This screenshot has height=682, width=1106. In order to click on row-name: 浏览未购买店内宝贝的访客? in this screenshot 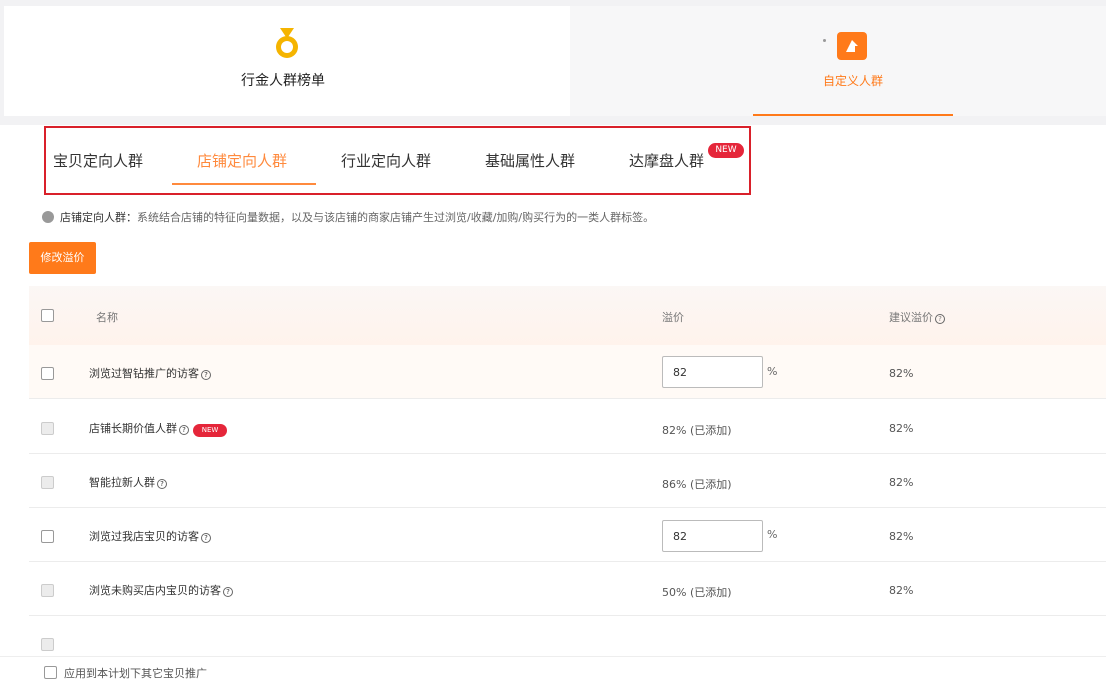, I will do `click(161, 590)`.